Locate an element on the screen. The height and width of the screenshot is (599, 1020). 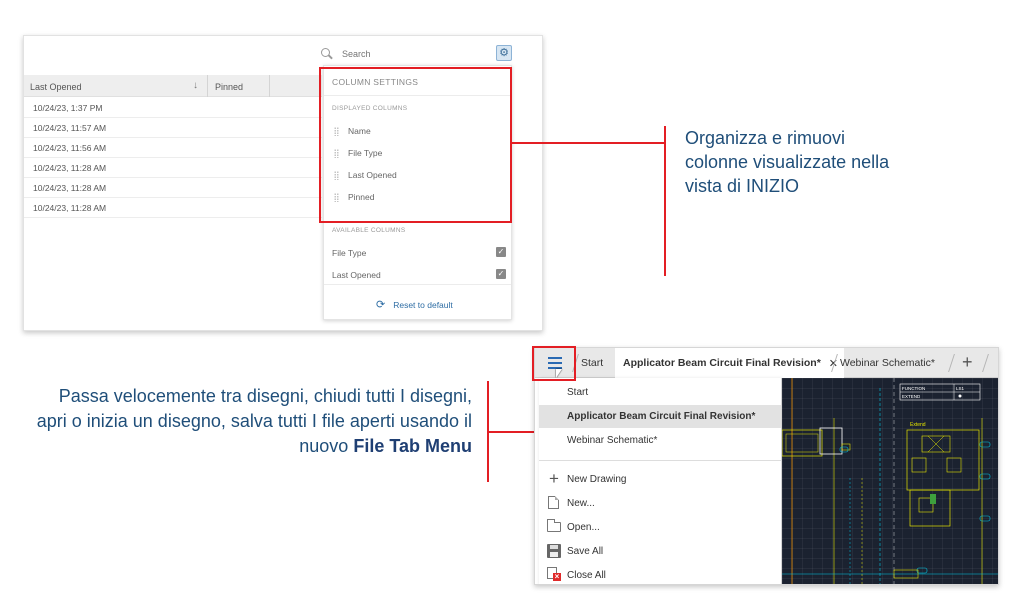
menu-label: Save All is located at coordinates (585, 551).